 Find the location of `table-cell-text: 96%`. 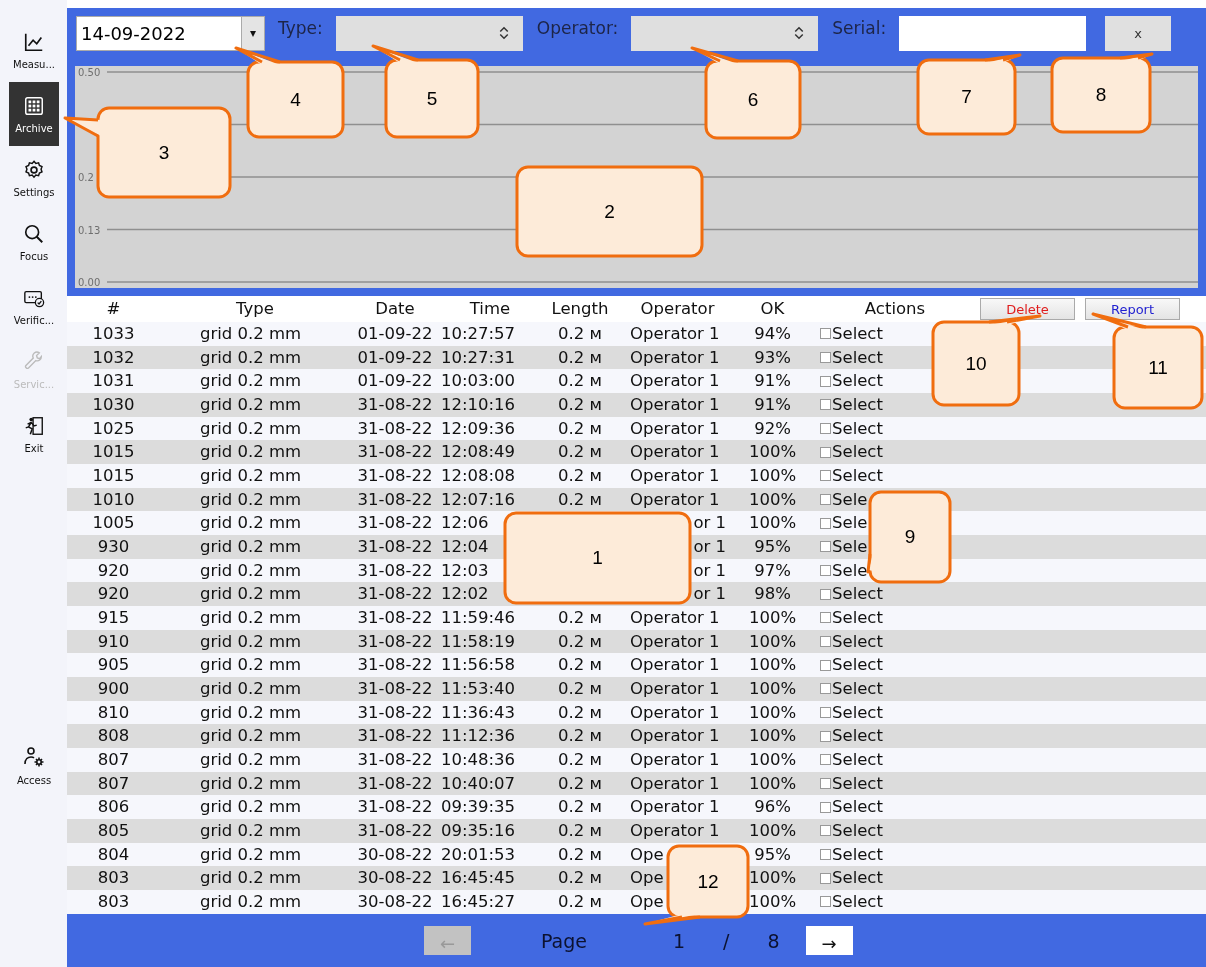

table-cell-text: 96% is located at coordinates (772, 807).